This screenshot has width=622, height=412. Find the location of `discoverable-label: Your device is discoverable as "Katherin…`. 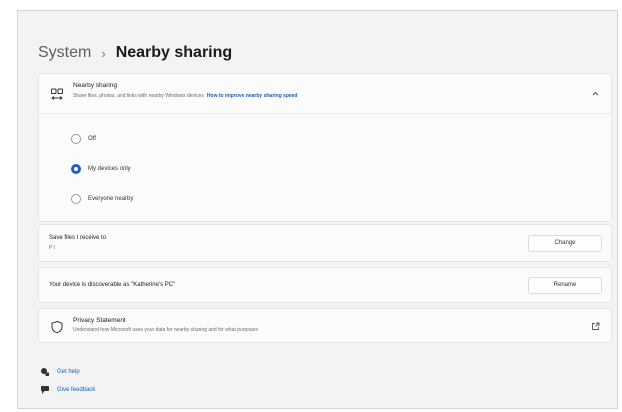

discoverable-label: Your device is discoverable as "Katherin… is located at coordinates (112, 285).